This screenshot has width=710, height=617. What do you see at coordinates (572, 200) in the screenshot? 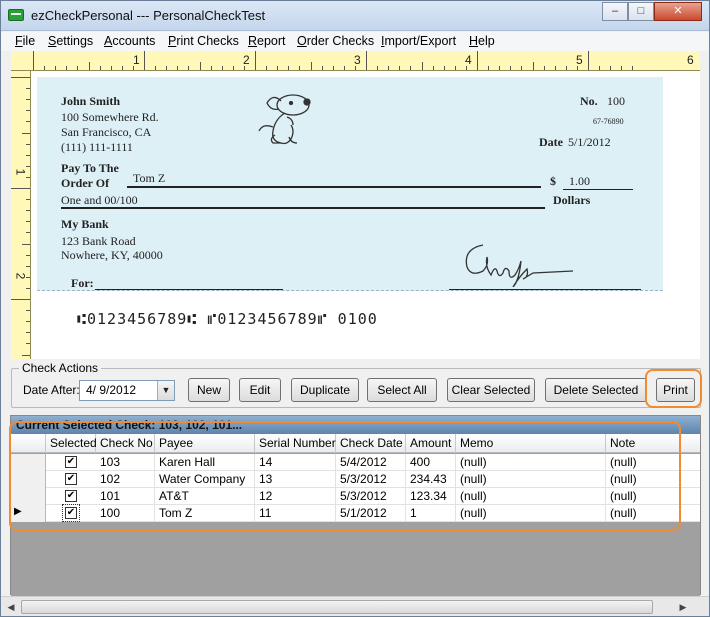
I see `dollars-label: Dollars` at bounding box center [572, 200].